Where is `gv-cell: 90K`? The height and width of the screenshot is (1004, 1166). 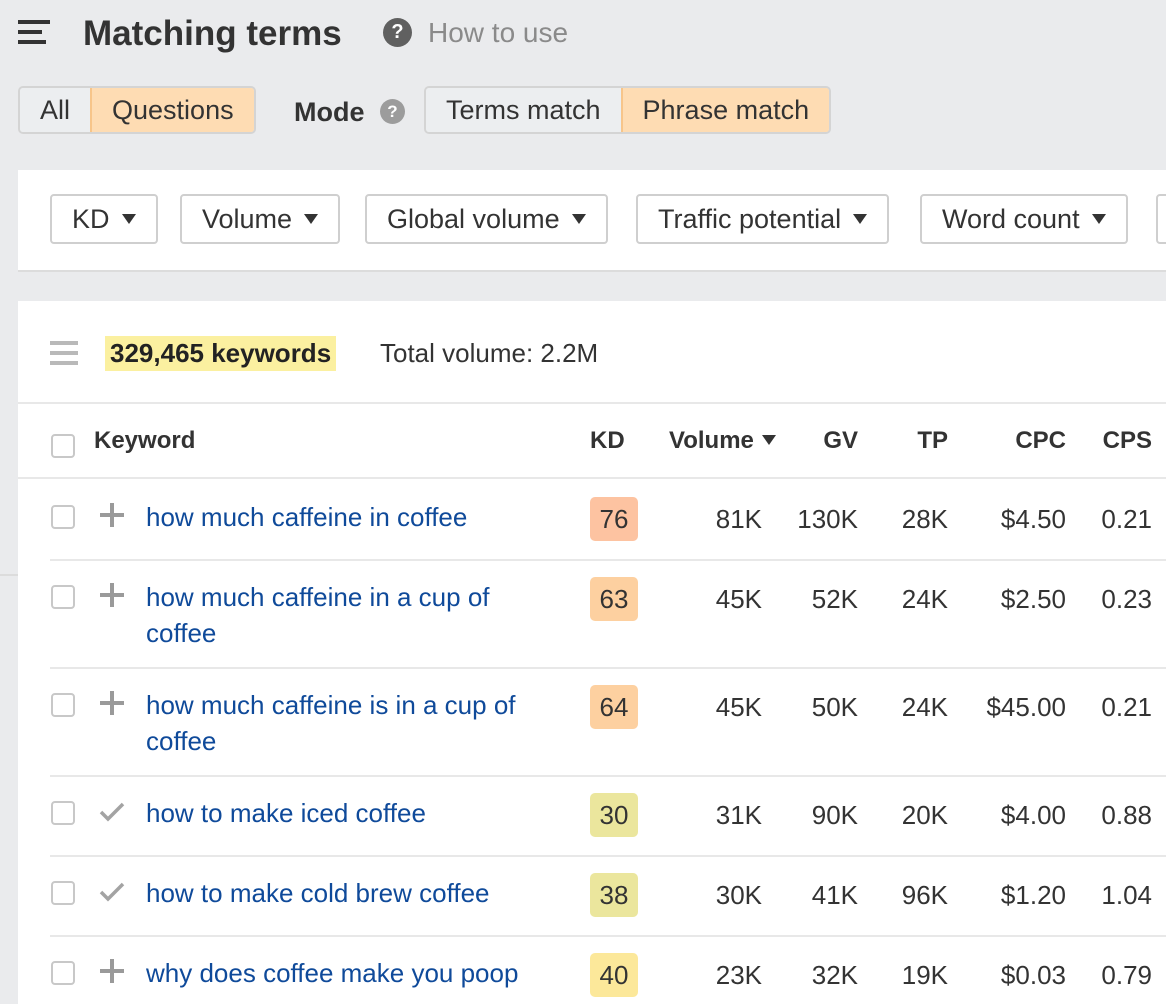
gv-cell: 90K is located at coordinates (834, 815).